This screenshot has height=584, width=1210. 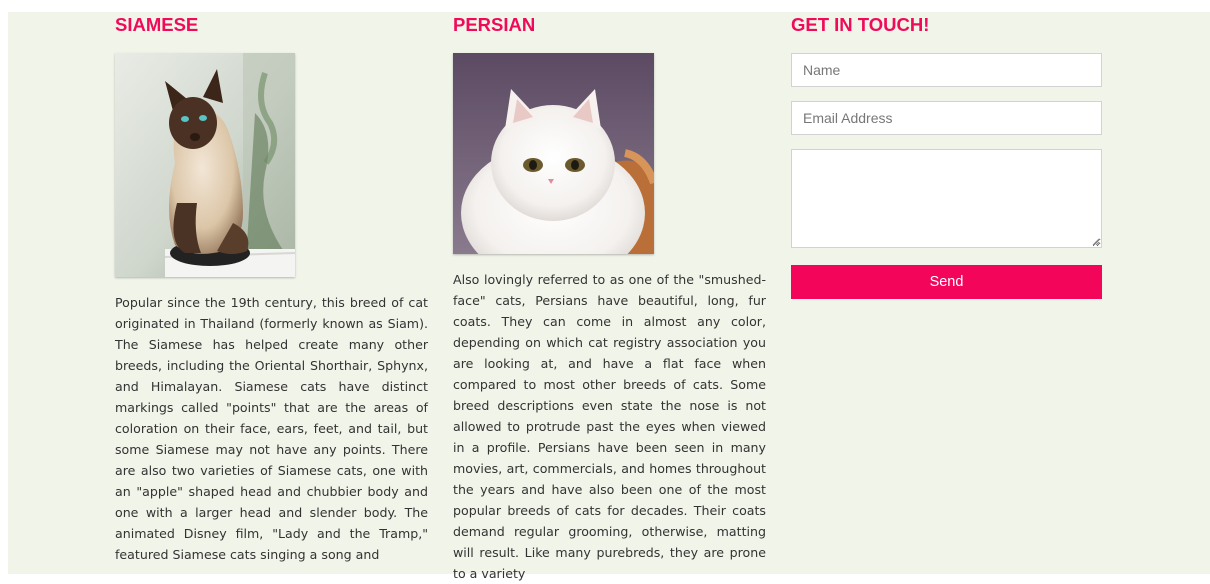 I want to click on email-input, so click(x=946, y=118).